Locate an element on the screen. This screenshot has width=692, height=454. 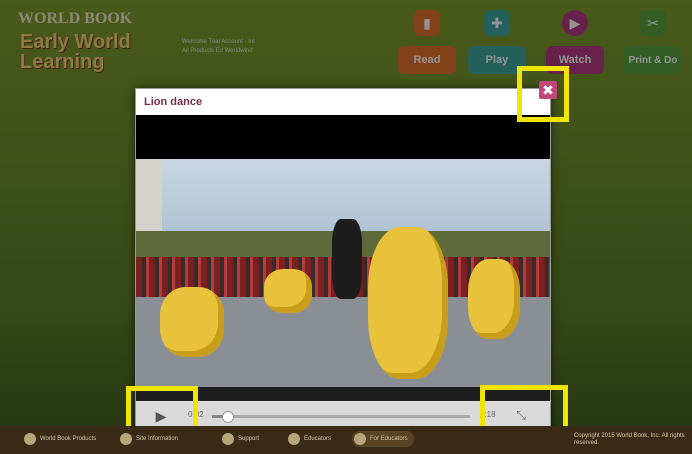
footer-item-products: World Book Products is located at coordinates (60, 439).